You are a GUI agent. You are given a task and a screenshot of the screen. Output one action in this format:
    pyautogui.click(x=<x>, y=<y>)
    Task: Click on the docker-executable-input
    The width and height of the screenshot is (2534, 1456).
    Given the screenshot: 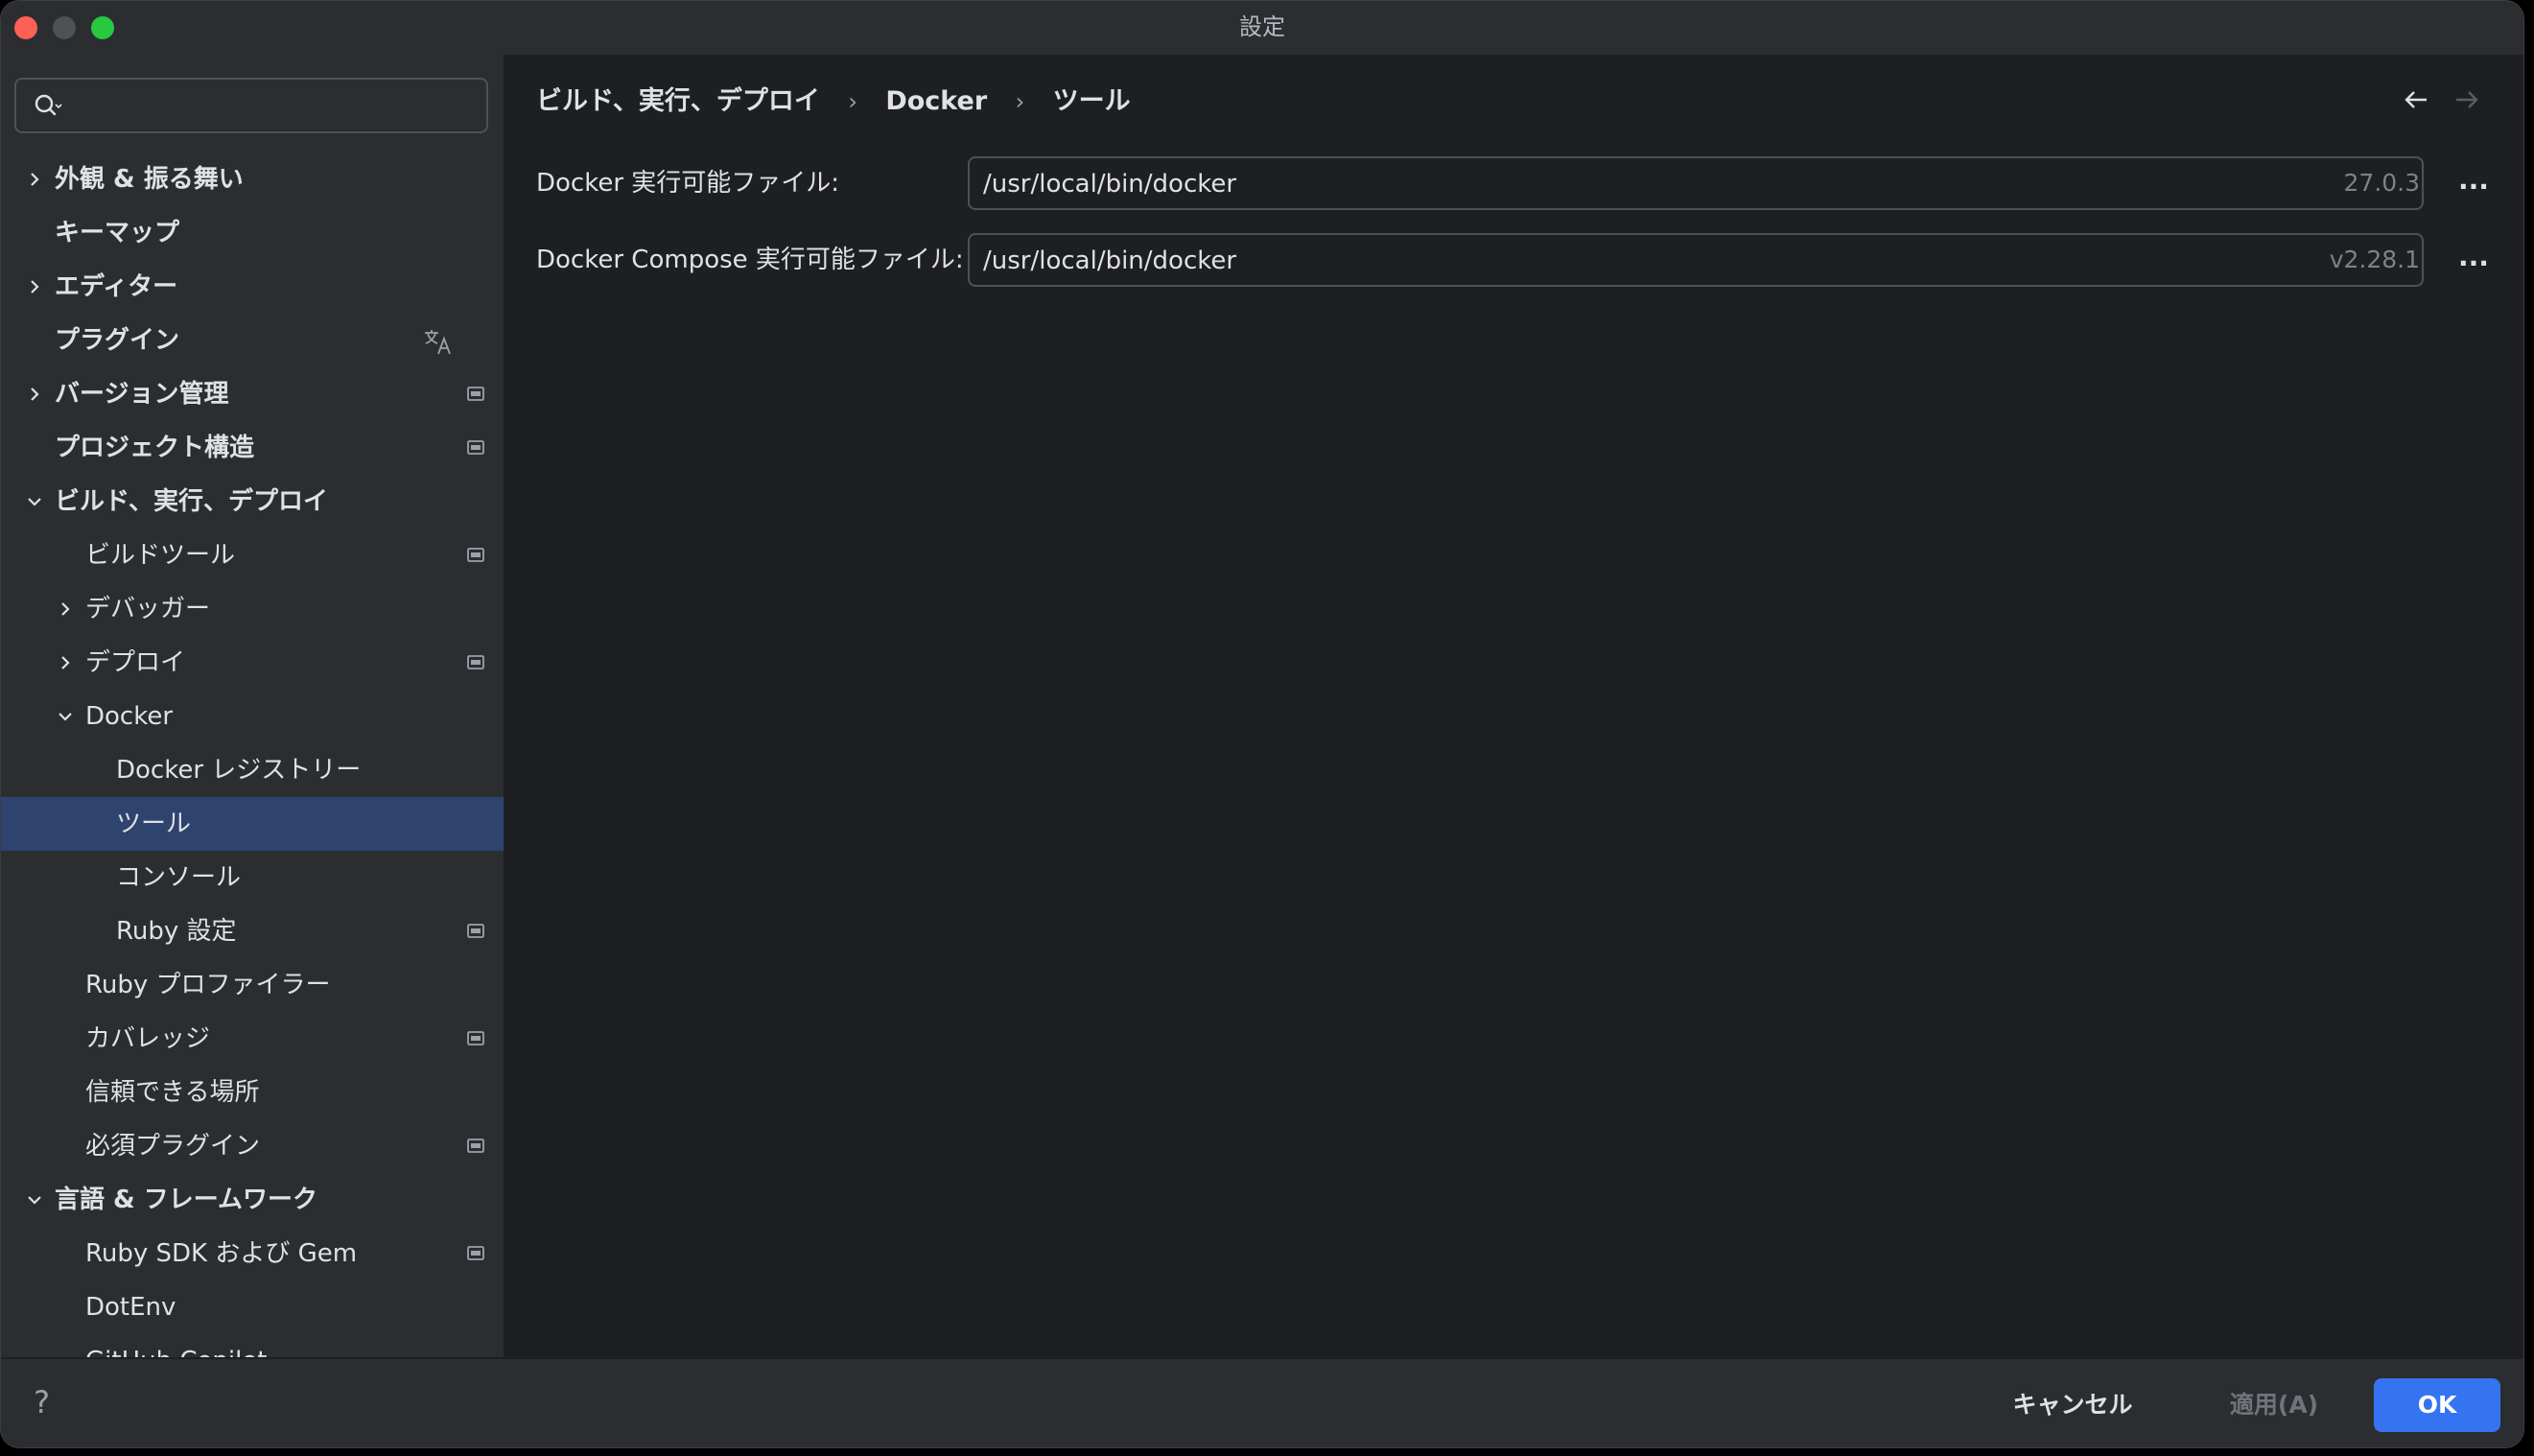 What is the action you would take?
    pyautogui.click(x=1559, y=184)
    